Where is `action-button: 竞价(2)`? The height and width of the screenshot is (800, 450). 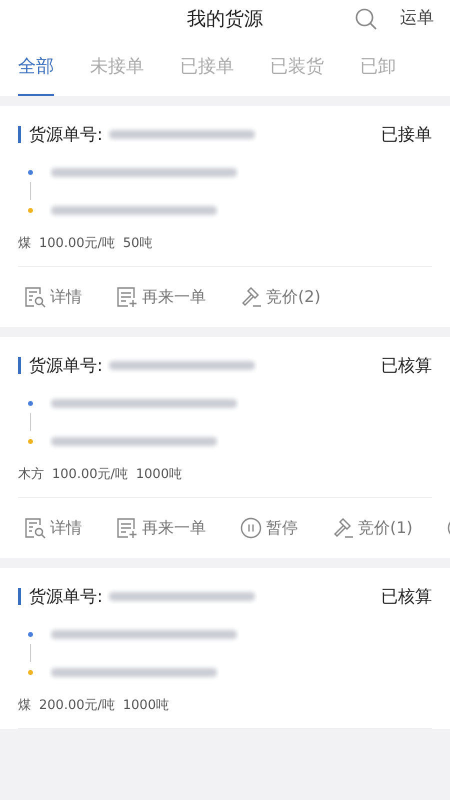
action-button: 竞价(2) is located at coordinates (280, 297).